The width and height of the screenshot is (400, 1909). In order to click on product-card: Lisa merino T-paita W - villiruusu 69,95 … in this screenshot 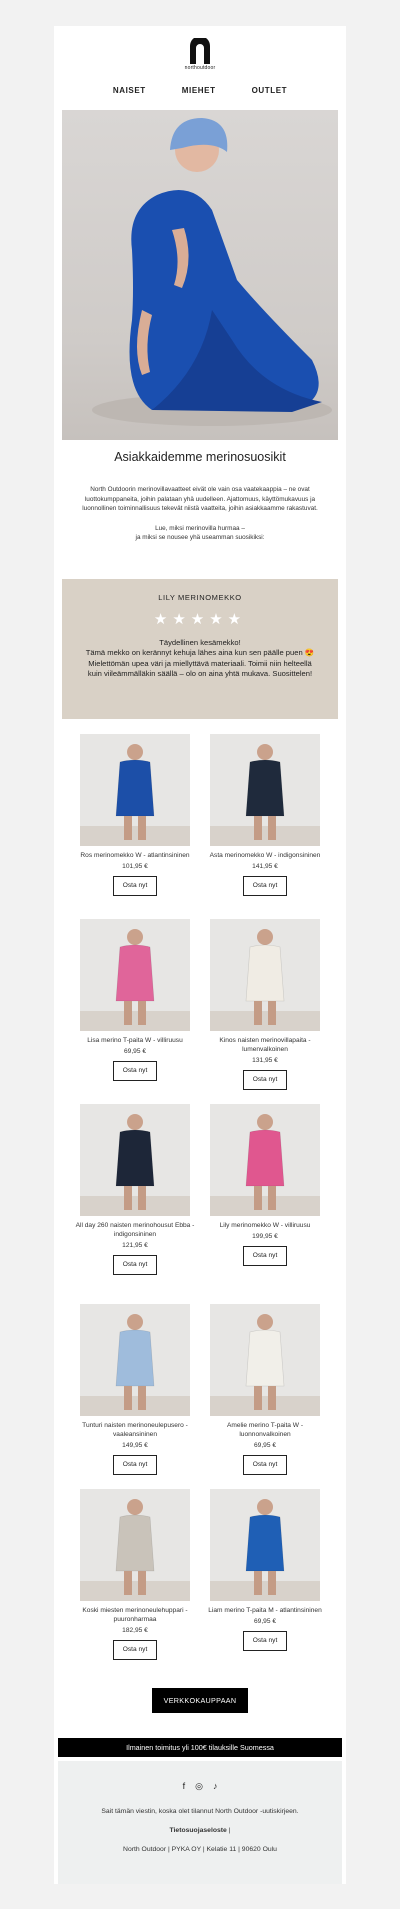, I will do `click(135, 1000)`.